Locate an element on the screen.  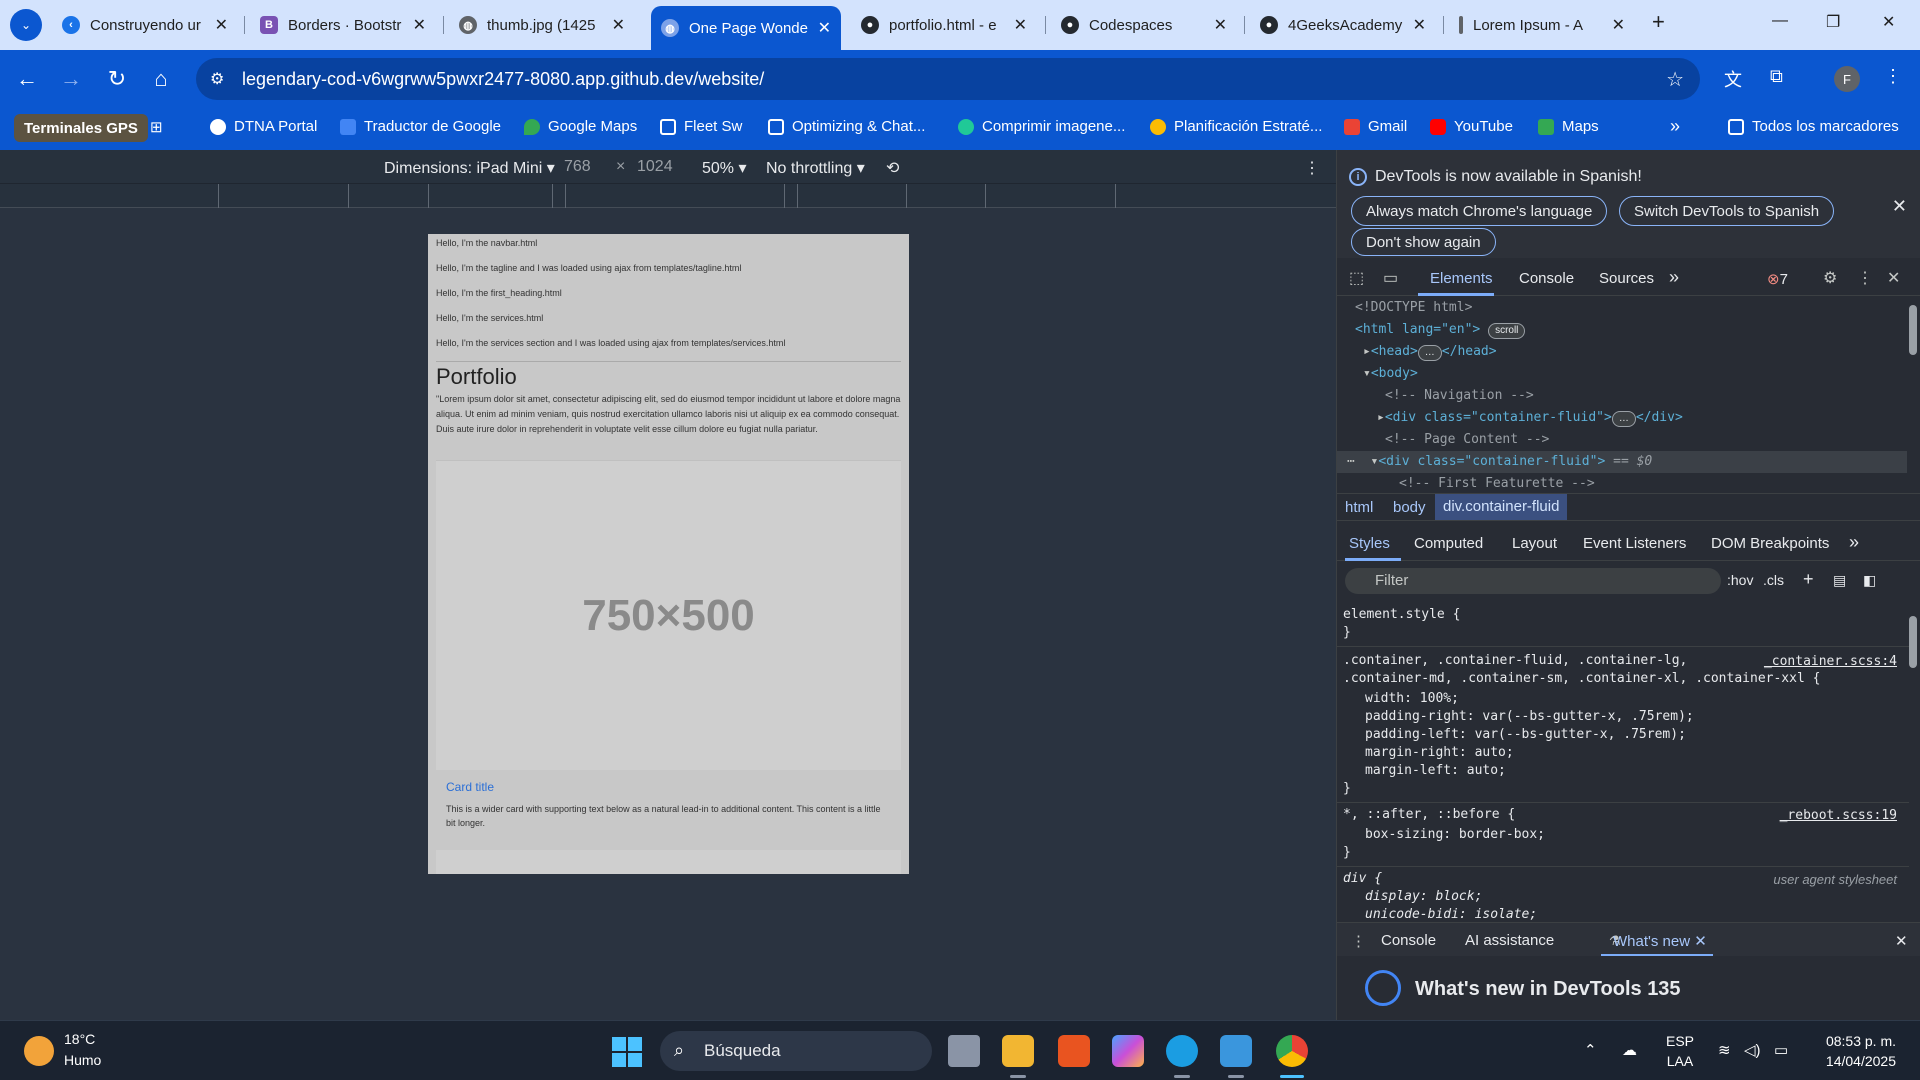
dom-comment-nav: <!-- Navigation --> is located at coordinates (1622, 396).